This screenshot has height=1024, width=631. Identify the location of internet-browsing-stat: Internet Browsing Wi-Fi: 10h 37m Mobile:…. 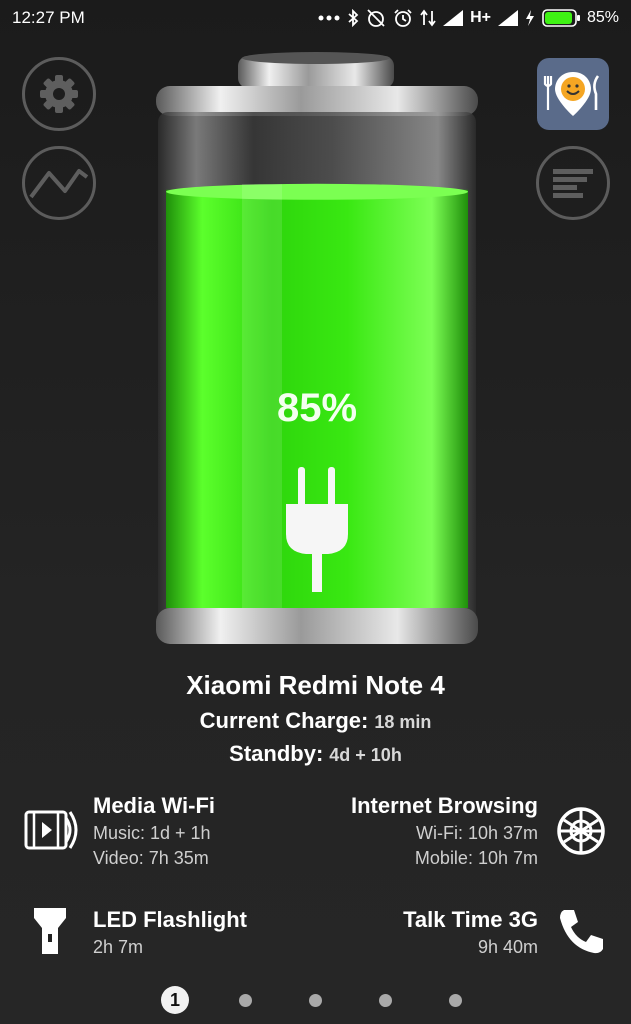
(444, 831).